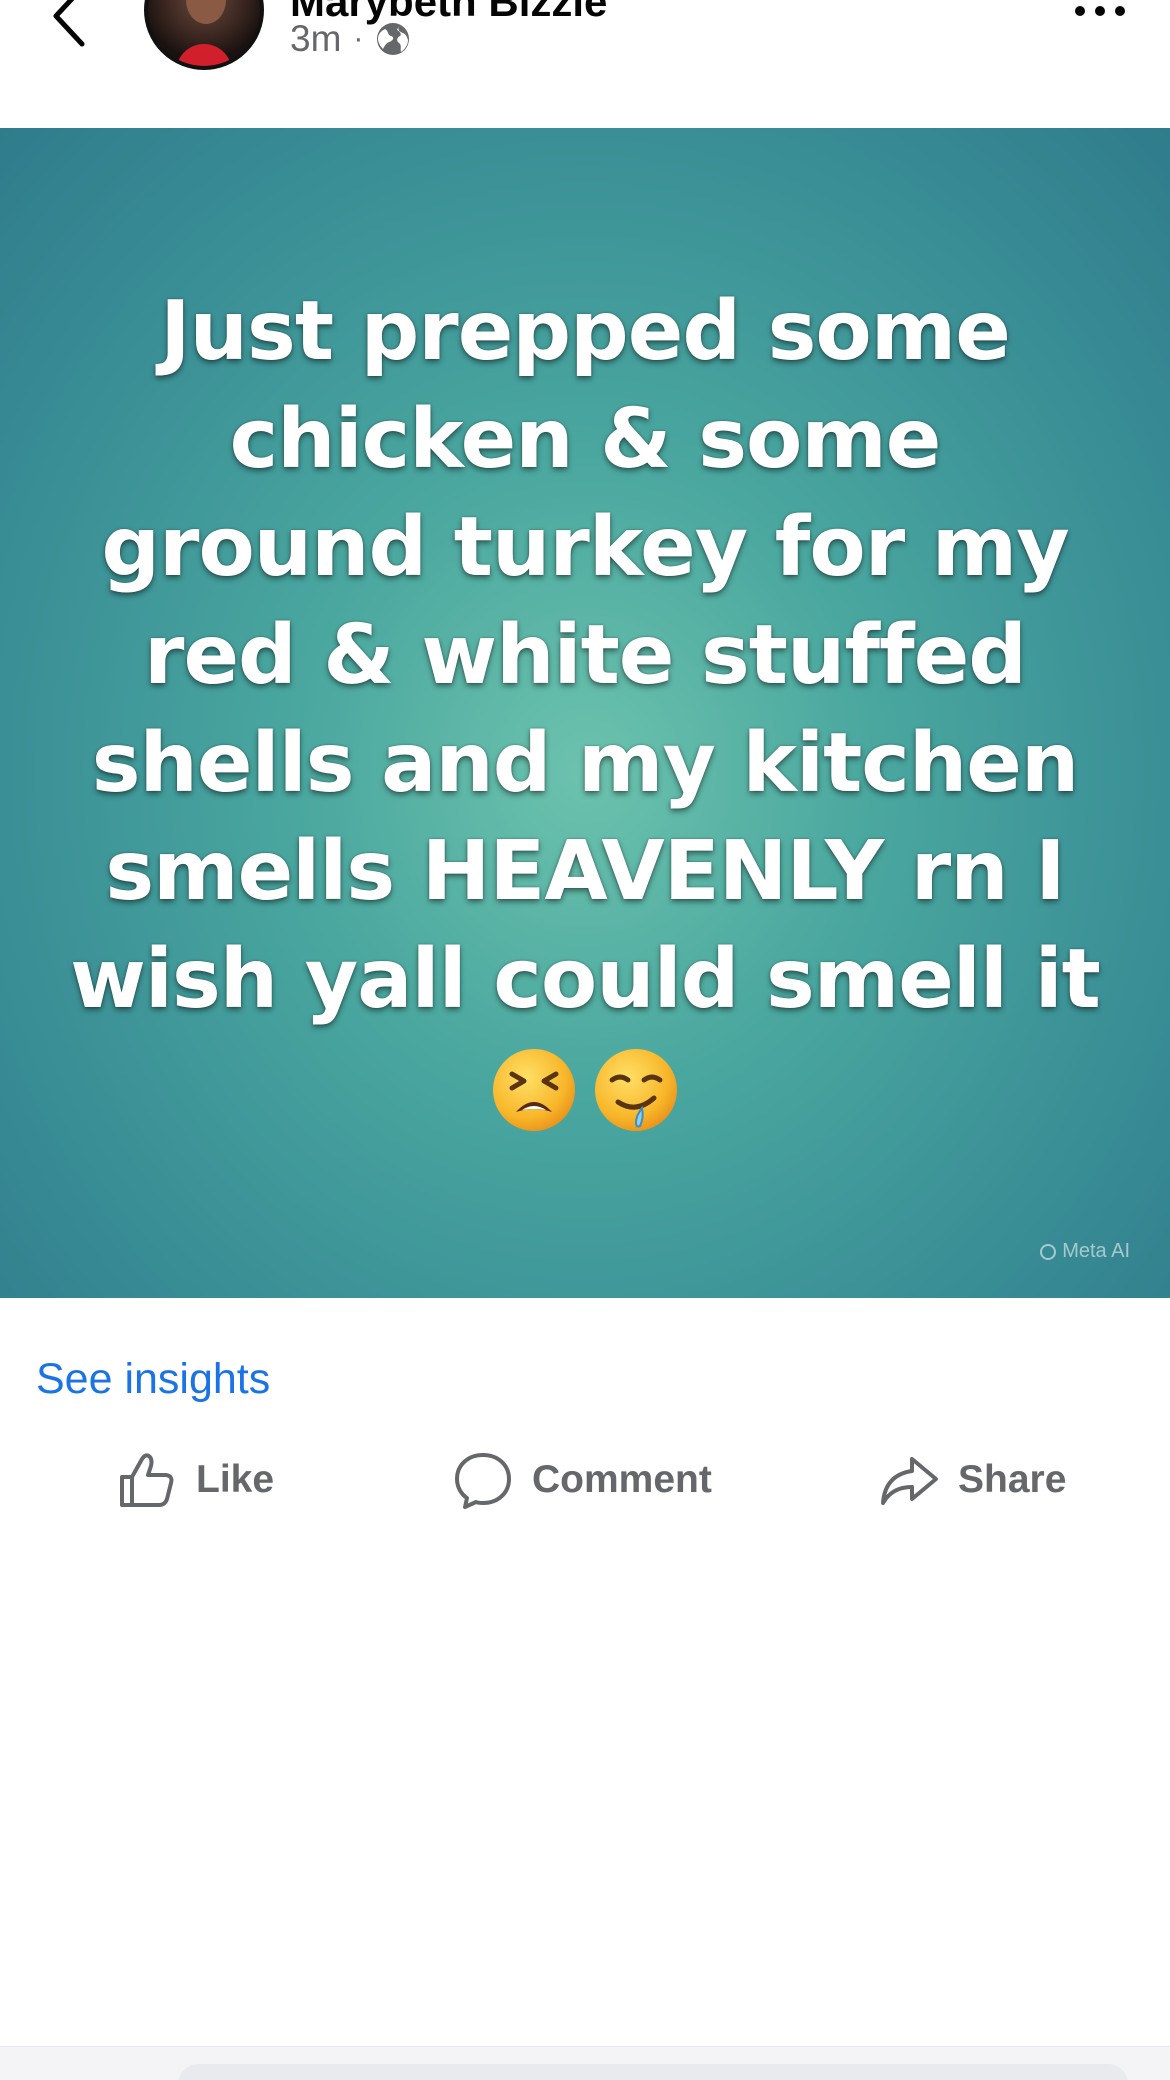 Image resolution: width=1170 pixels, height=2080 pixels. Describe the element at coordinates (1048, 1251) in the screenshot. I see `meta-ai-icon` at that location.